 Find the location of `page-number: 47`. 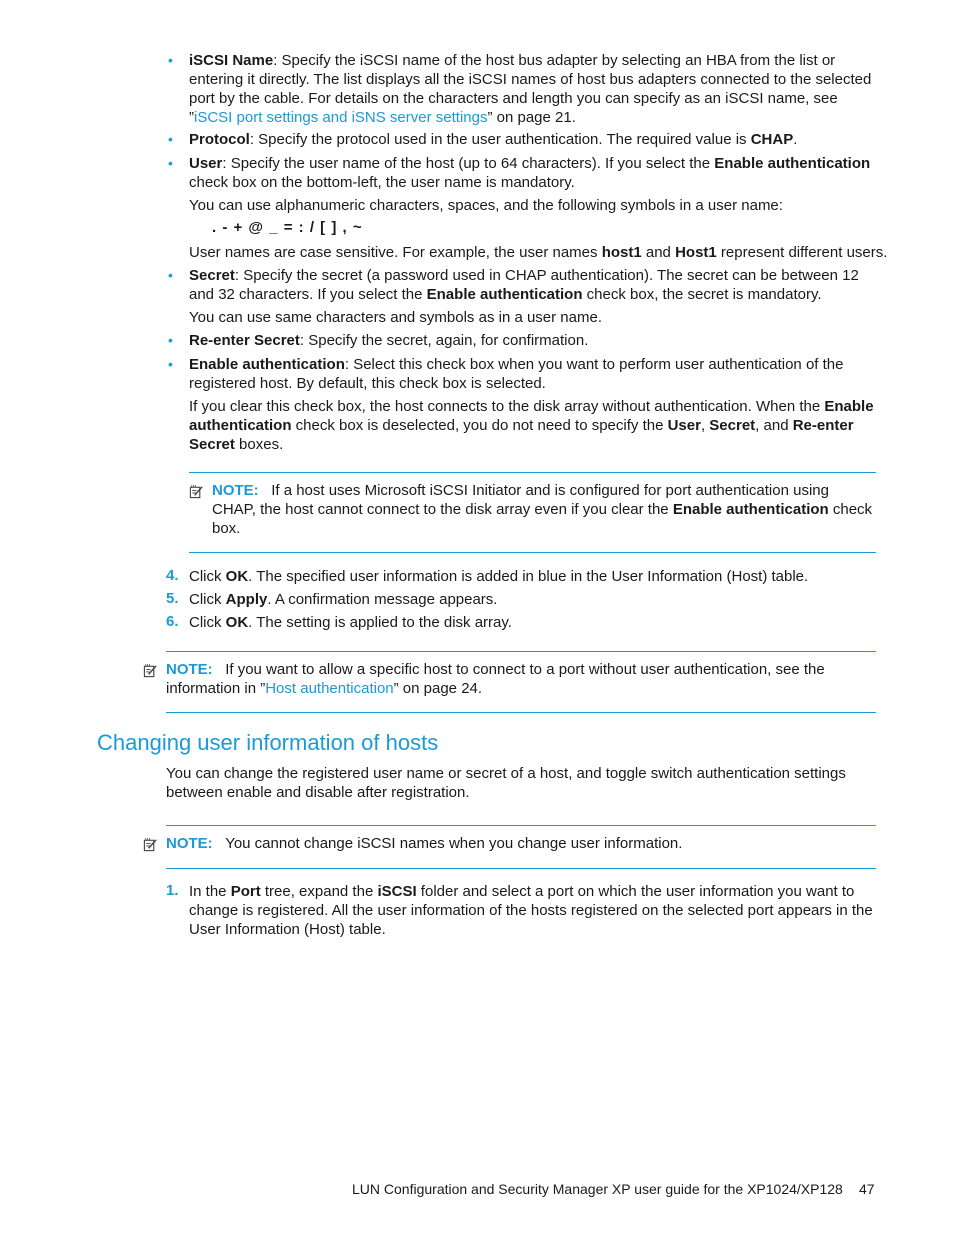

page-number: 47 is located at coordinates (867, 1189).